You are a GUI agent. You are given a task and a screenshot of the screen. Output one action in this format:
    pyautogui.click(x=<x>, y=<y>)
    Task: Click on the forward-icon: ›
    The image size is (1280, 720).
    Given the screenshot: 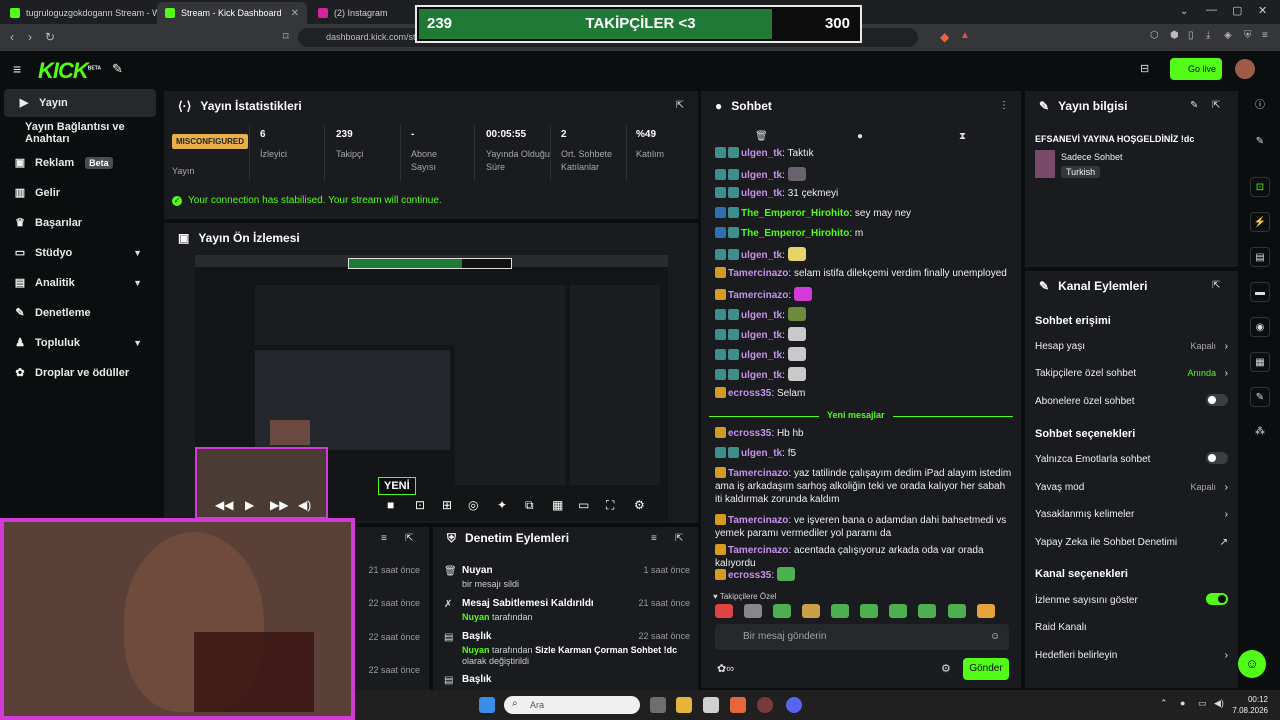 What is the action you would take?
    pyautogui.click(x=30, y=37)
    